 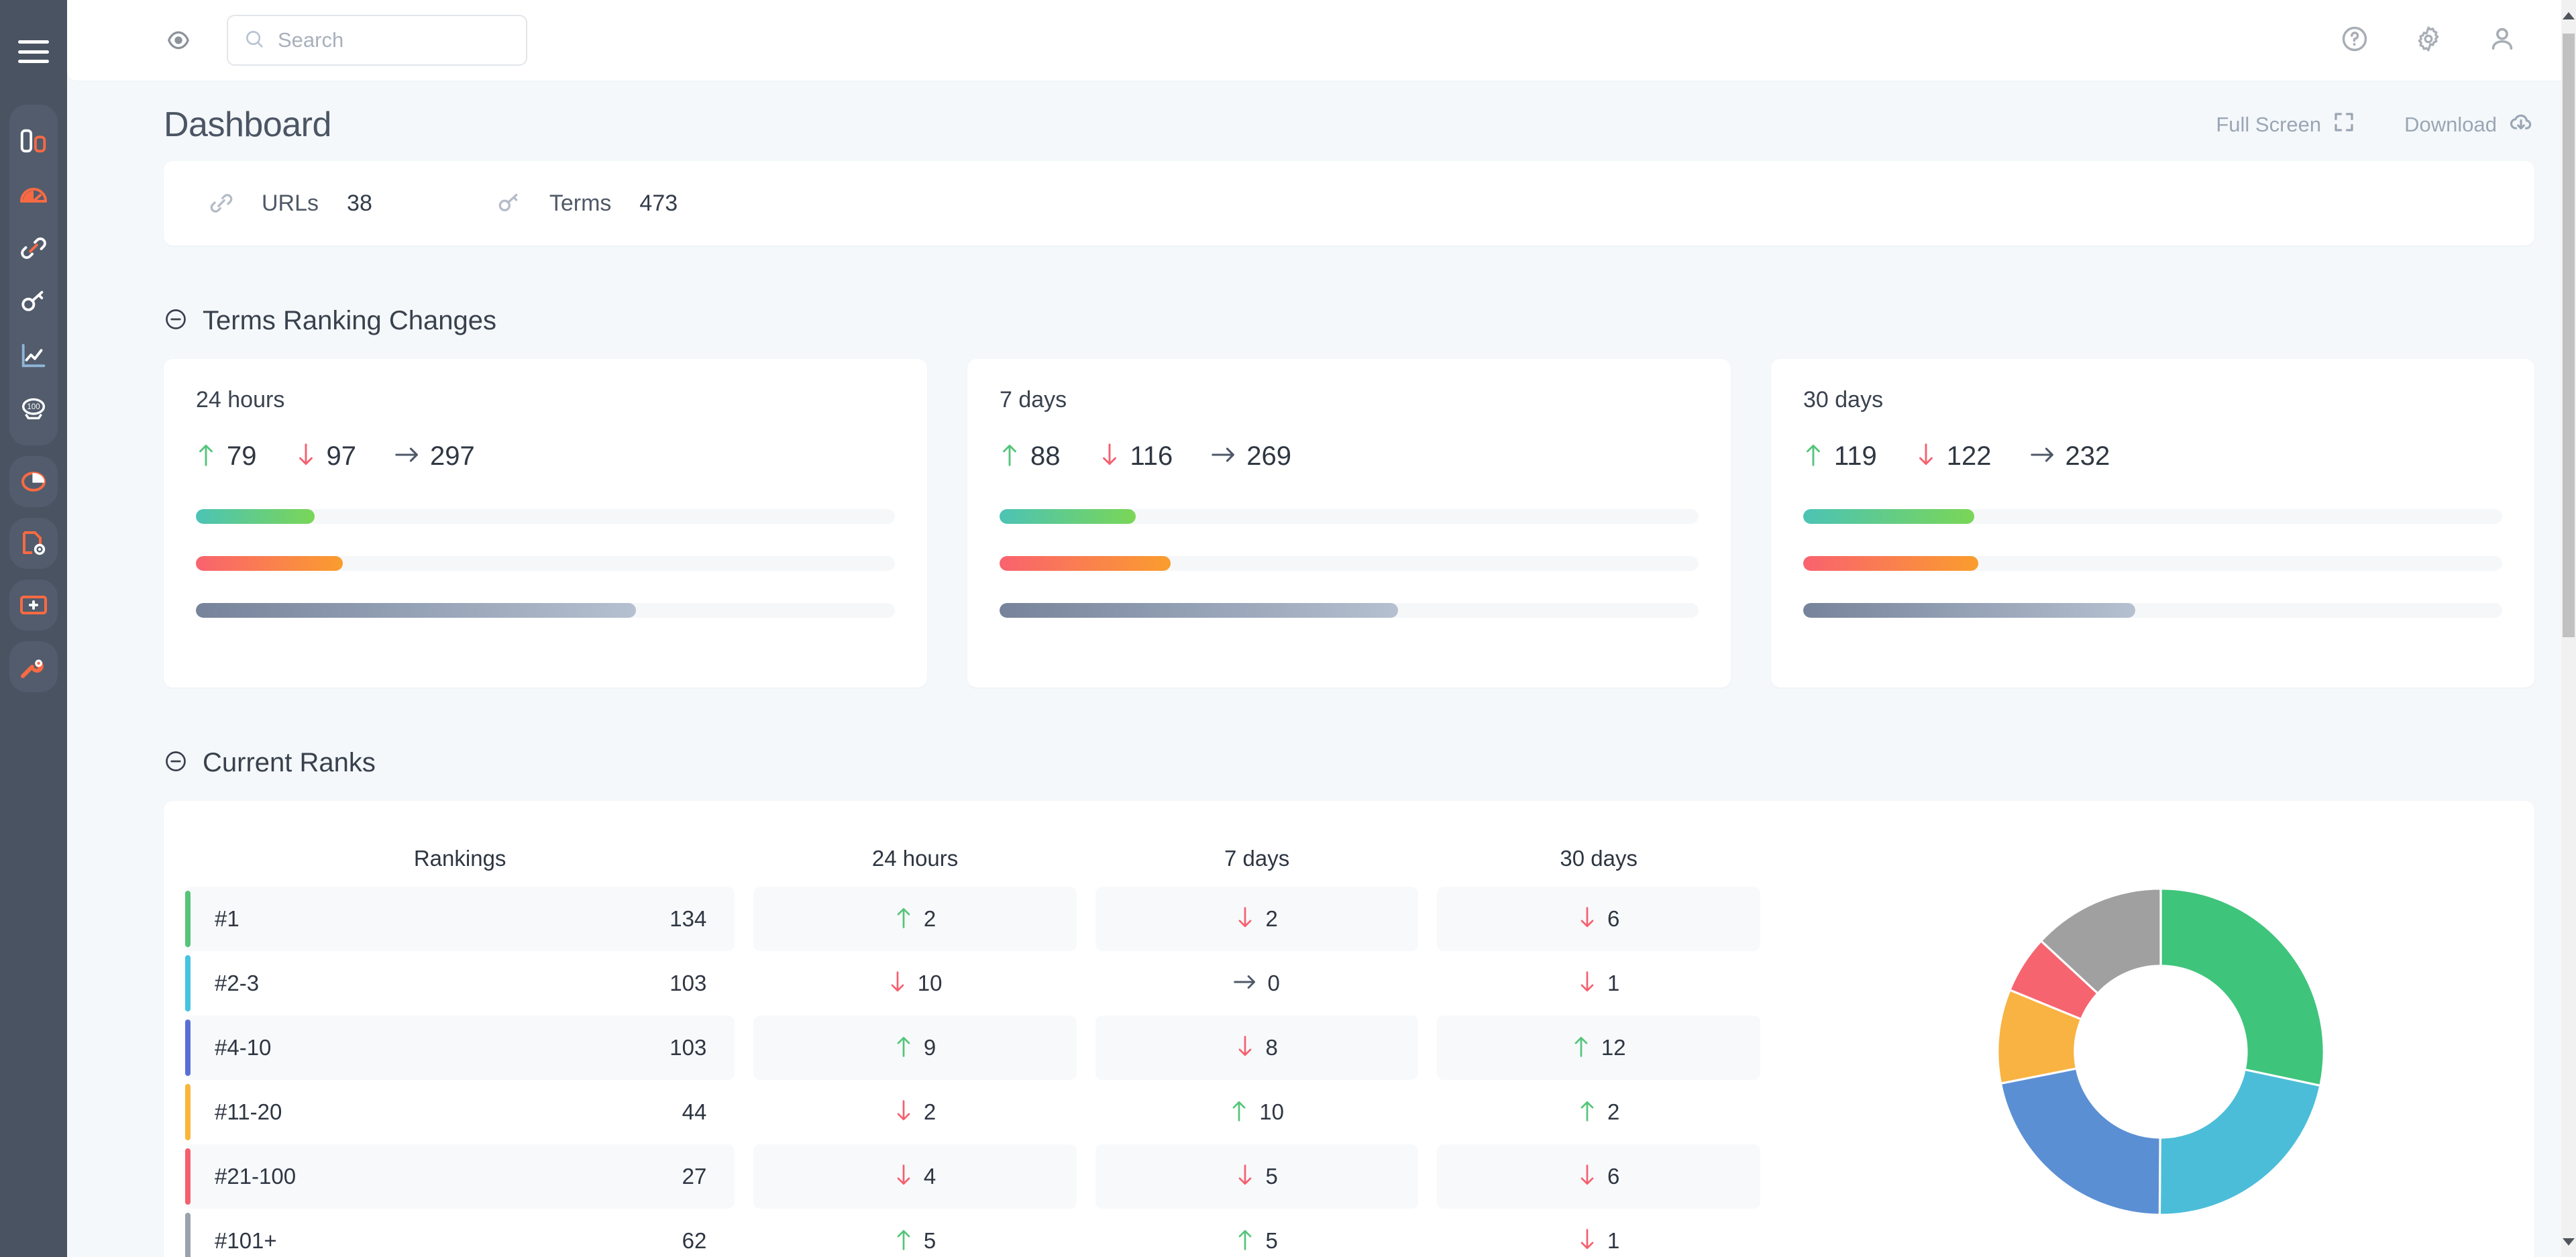 What do you see at coordinates (1843, 400) in the screenshot?
I see `rank-card-title: 30 days` at bounding box center [1843, 400].